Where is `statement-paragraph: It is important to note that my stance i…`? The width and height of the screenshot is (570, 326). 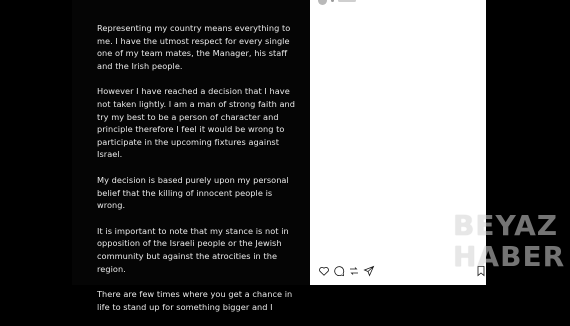
statement-paragraph: It is important to note that my stance i… is located at coordinates (193, 249).